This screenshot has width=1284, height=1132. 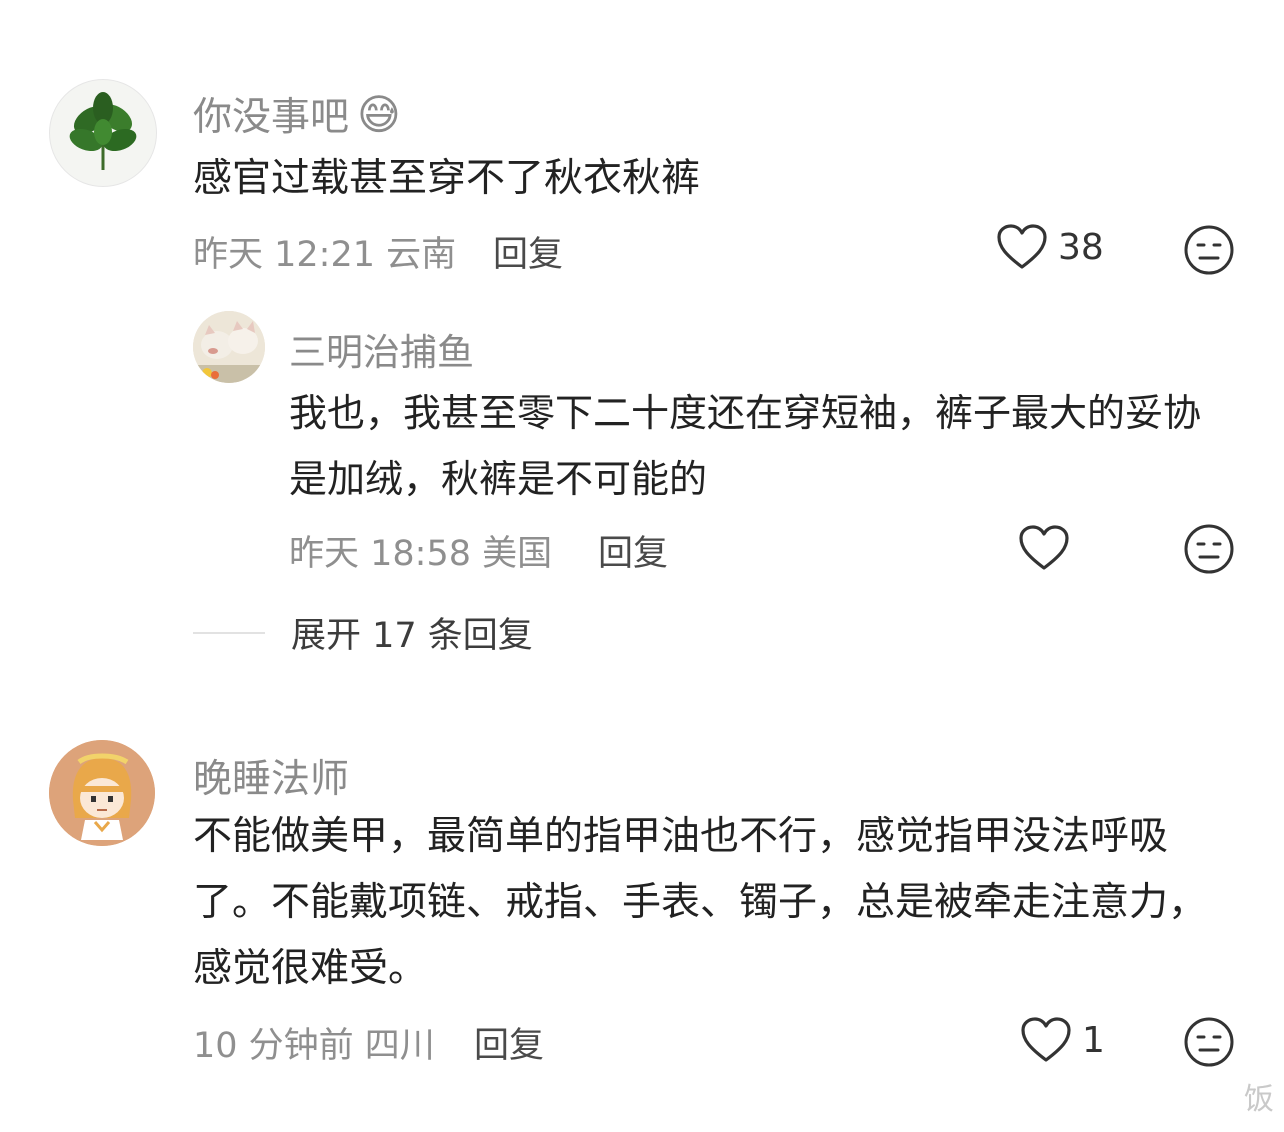 What do you see at coordinates (1081, 247) in the screenshot?
I see `like-count: 38` at bounding box center [1081, 247].